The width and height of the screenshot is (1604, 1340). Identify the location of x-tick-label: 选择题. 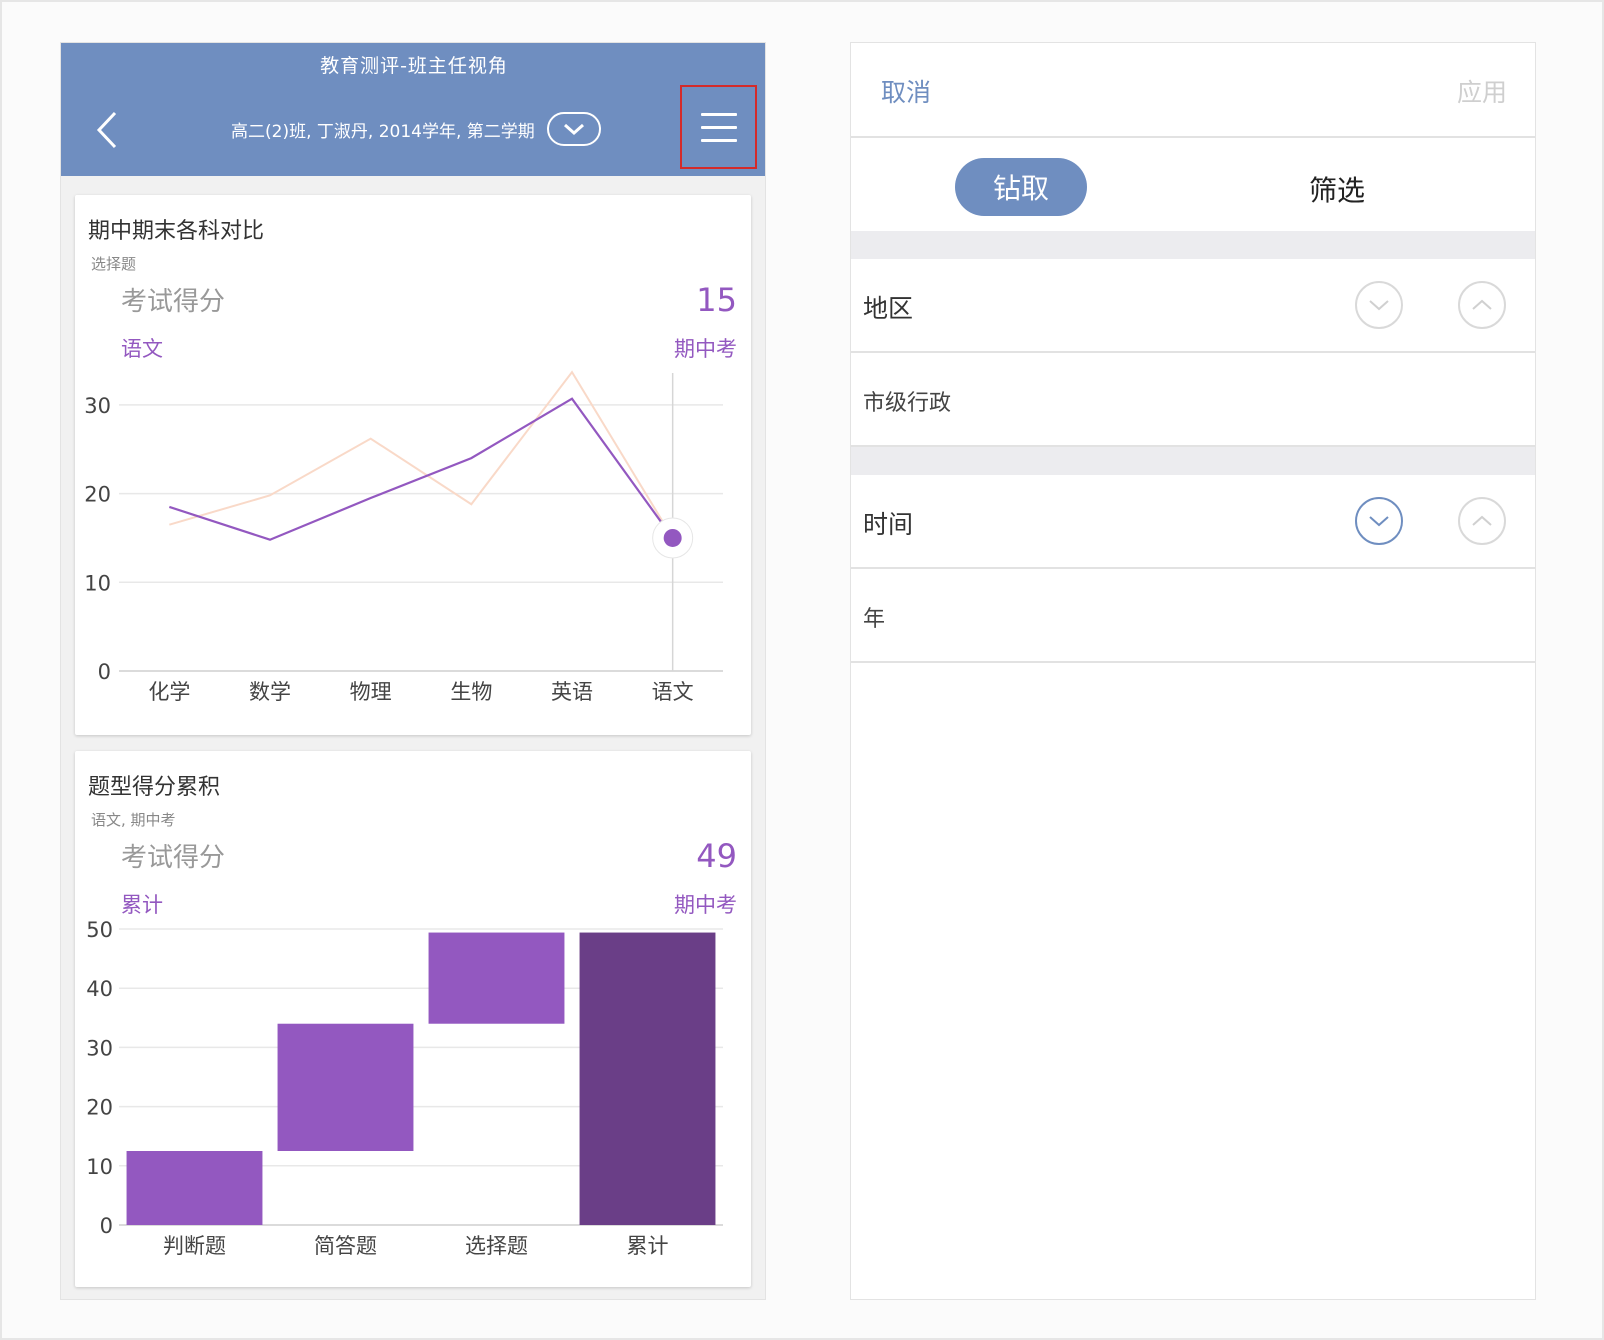
(496, 1246).